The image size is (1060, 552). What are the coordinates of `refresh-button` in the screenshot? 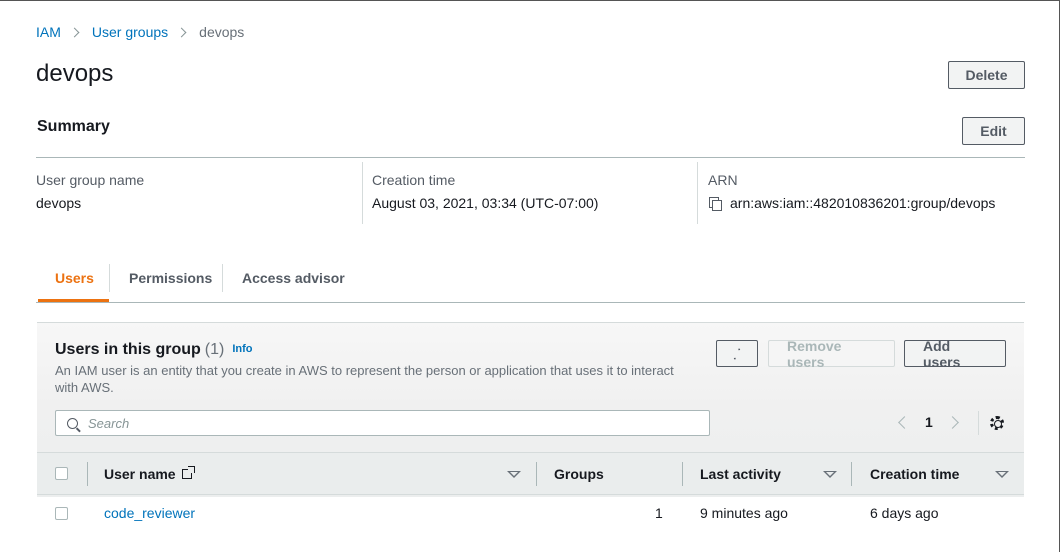 It's located at (737, 353).